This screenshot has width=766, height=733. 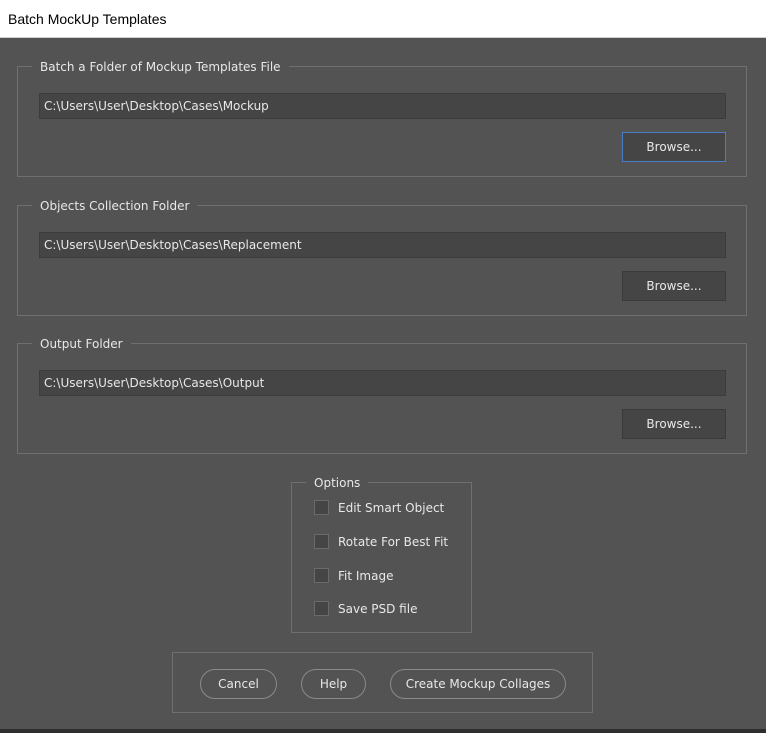 What do you see at coordinates (391, 508) in the screenshot?
I see `edit-smart-object-label: Edit Smart Object` at bounding box center [391, 508].